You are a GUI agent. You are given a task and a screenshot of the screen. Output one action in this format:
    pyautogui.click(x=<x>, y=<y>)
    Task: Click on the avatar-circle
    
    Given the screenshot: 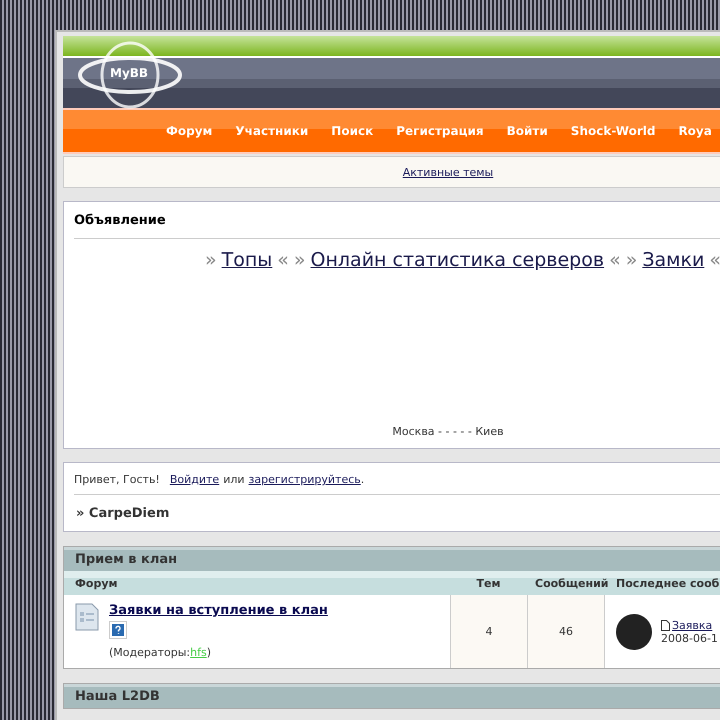 What is the action you would take?
    pyautogui.click(x=634, y=632)
    